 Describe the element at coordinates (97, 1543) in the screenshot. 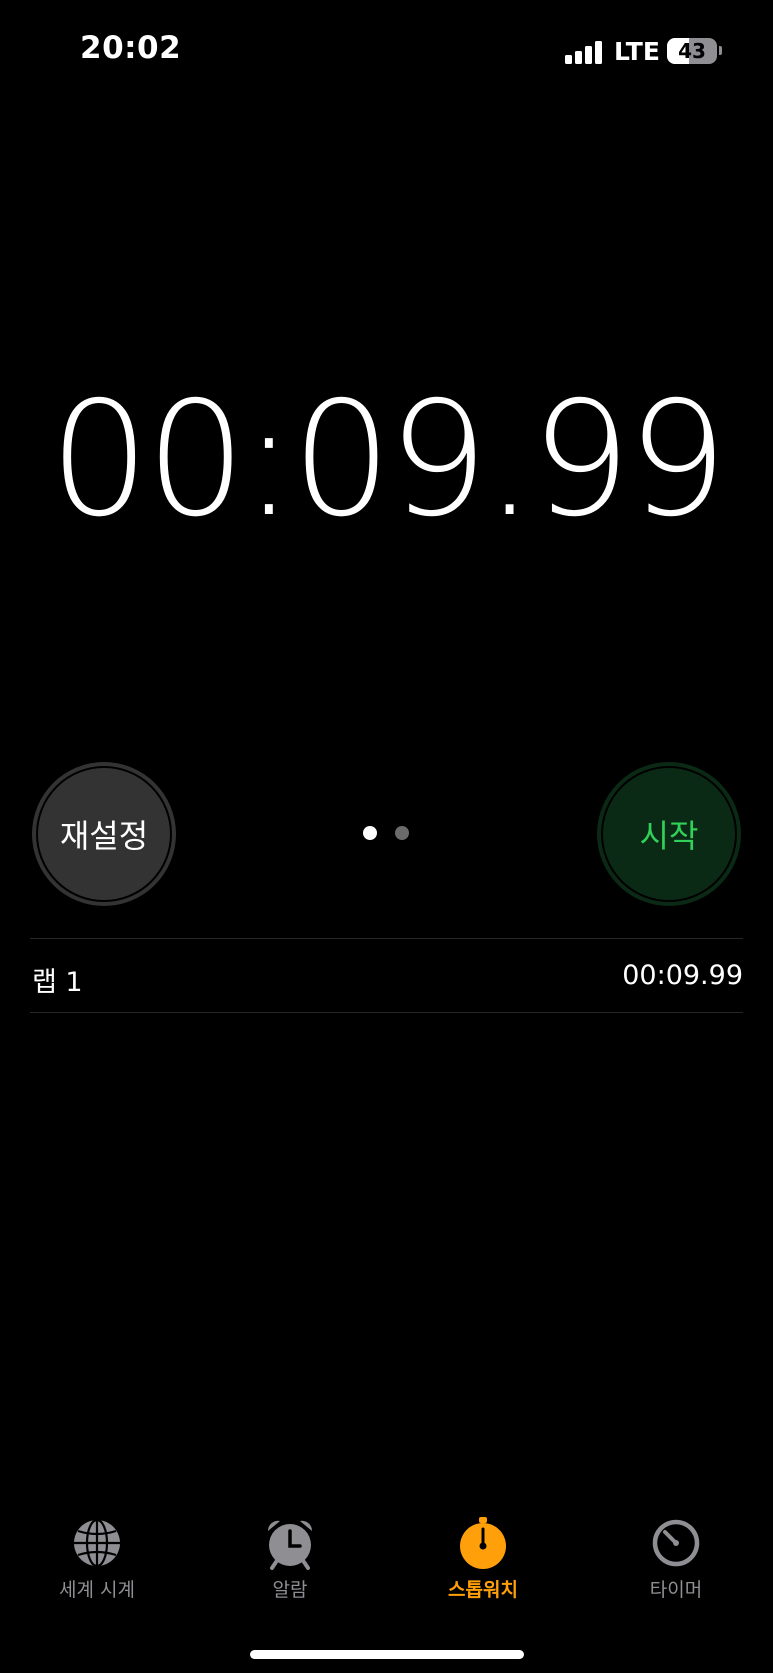

I see `globe-icon` at that location.